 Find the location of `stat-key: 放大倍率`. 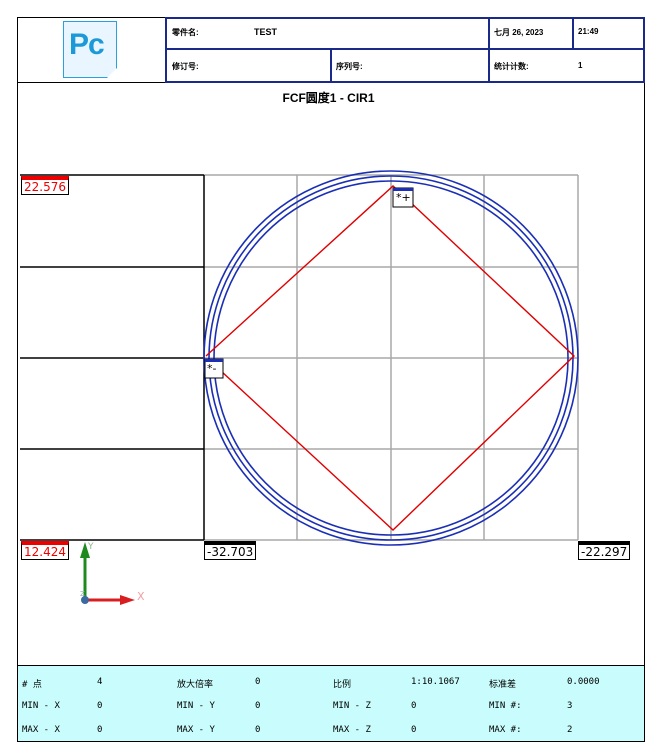

stat-key: 放大倍率 is located at coordinates (195, 685).